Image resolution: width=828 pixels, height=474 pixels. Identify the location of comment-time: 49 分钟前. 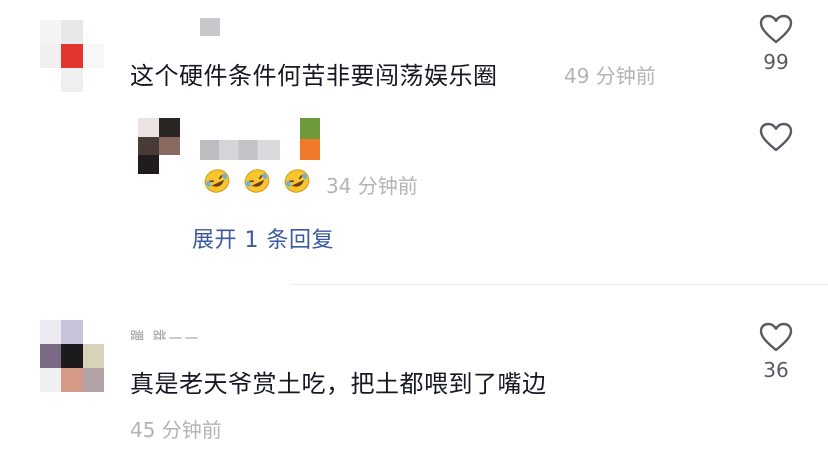
(610, 76).